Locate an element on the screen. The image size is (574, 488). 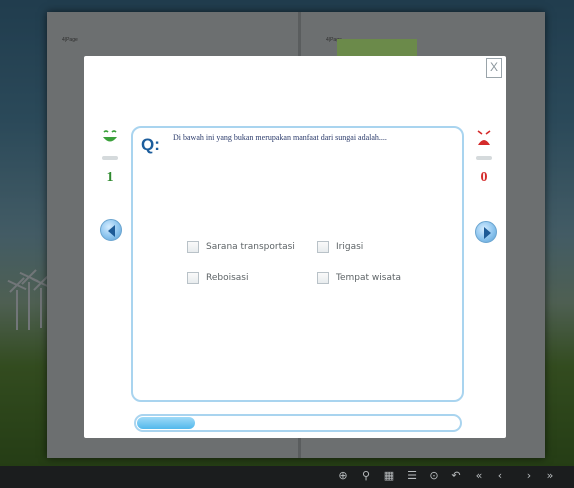
correct-score-bar is located at coordinates (110, 158).